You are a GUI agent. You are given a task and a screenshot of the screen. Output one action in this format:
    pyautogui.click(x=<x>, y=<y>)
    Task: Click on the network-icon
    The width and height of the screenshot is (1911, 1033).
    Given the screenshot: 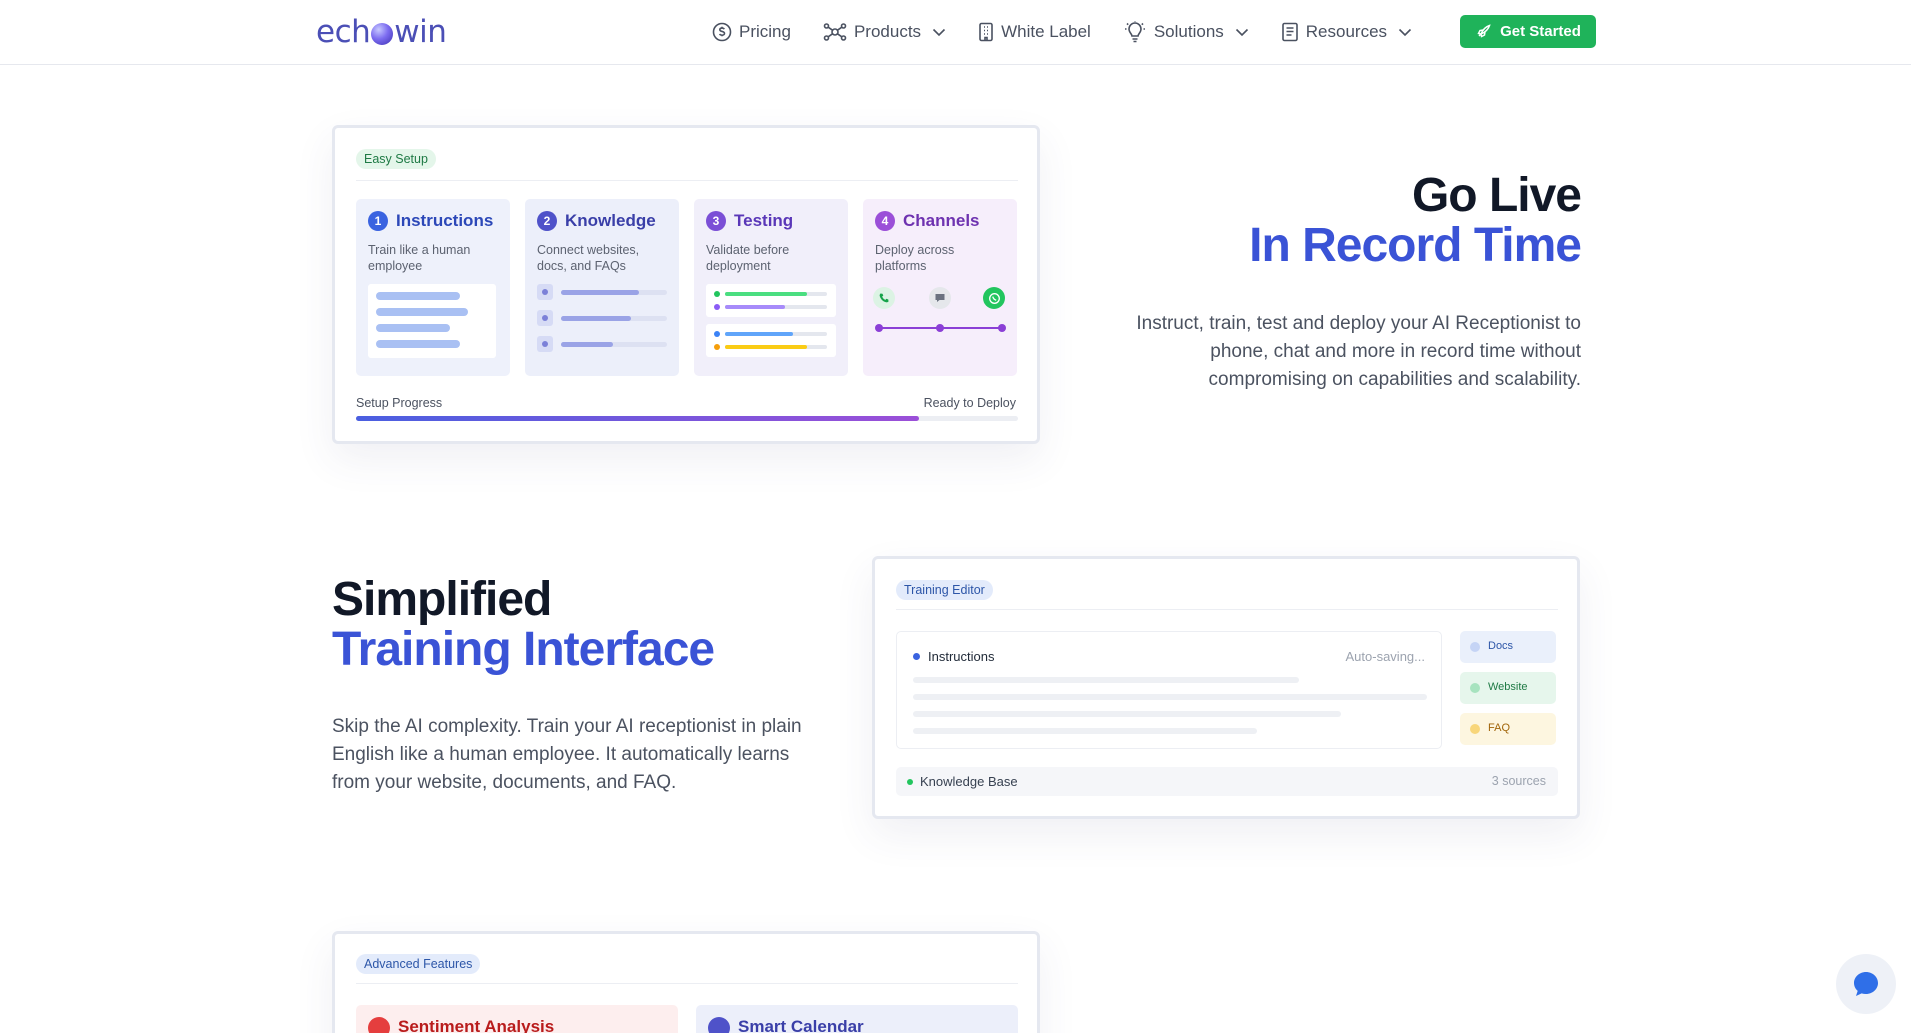 What is the action you would take?
    pyautogui.click(x=835, y=32)
    